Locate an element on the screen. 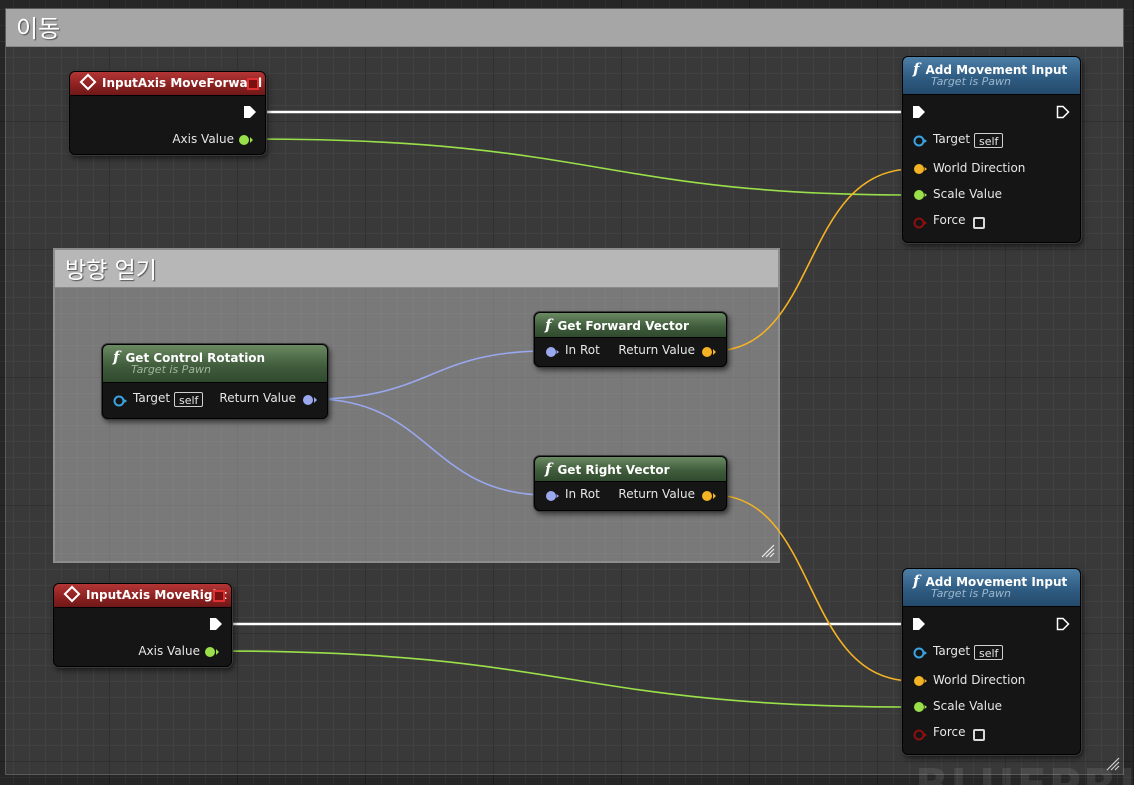 This screenshot has width=1134, height=785. node-header: InputAxis MoveRight is located at coordinates (142, 596).